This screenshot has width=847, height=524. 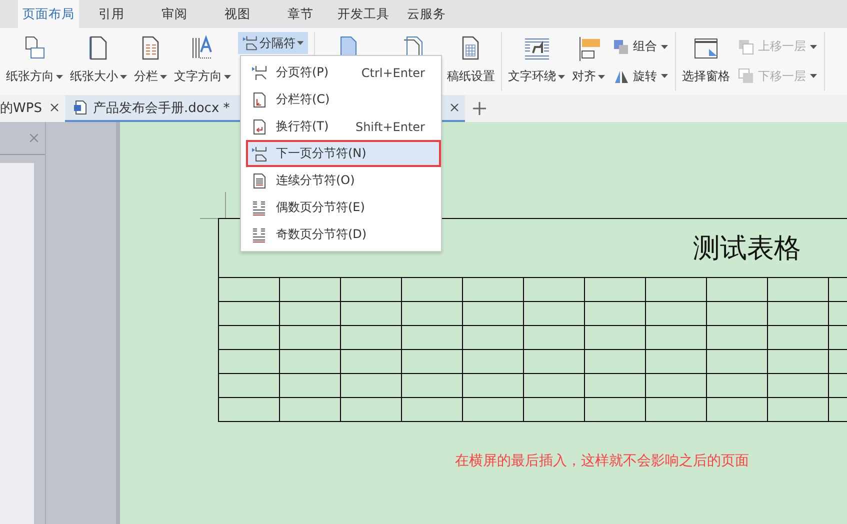 What do you see at coordinates (146, 76) in the screenshot?
I see `button-label: 分栏` at bounding box center [146, 76].